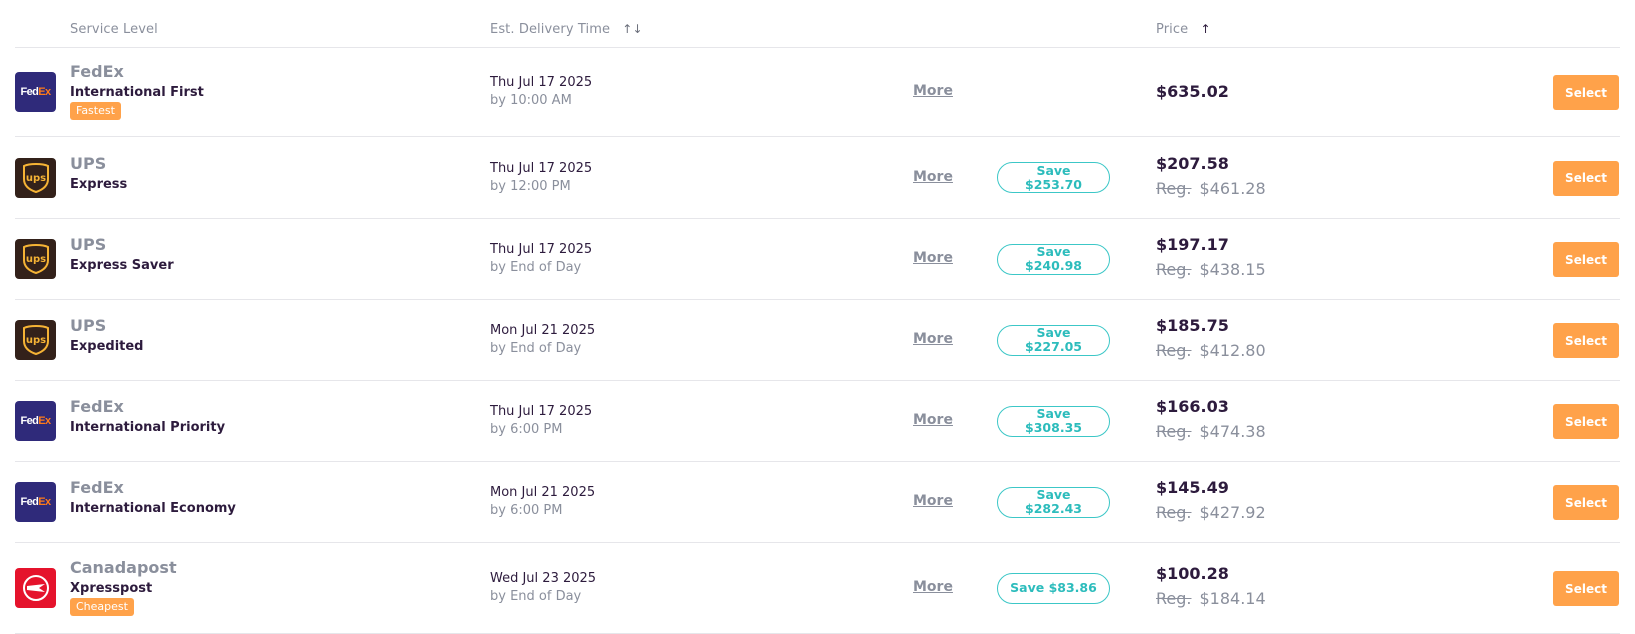  What do you see at coordinates (1192, 573) in the screenshot?
I see `price: $100.28` at bounding box center [1192, 573].